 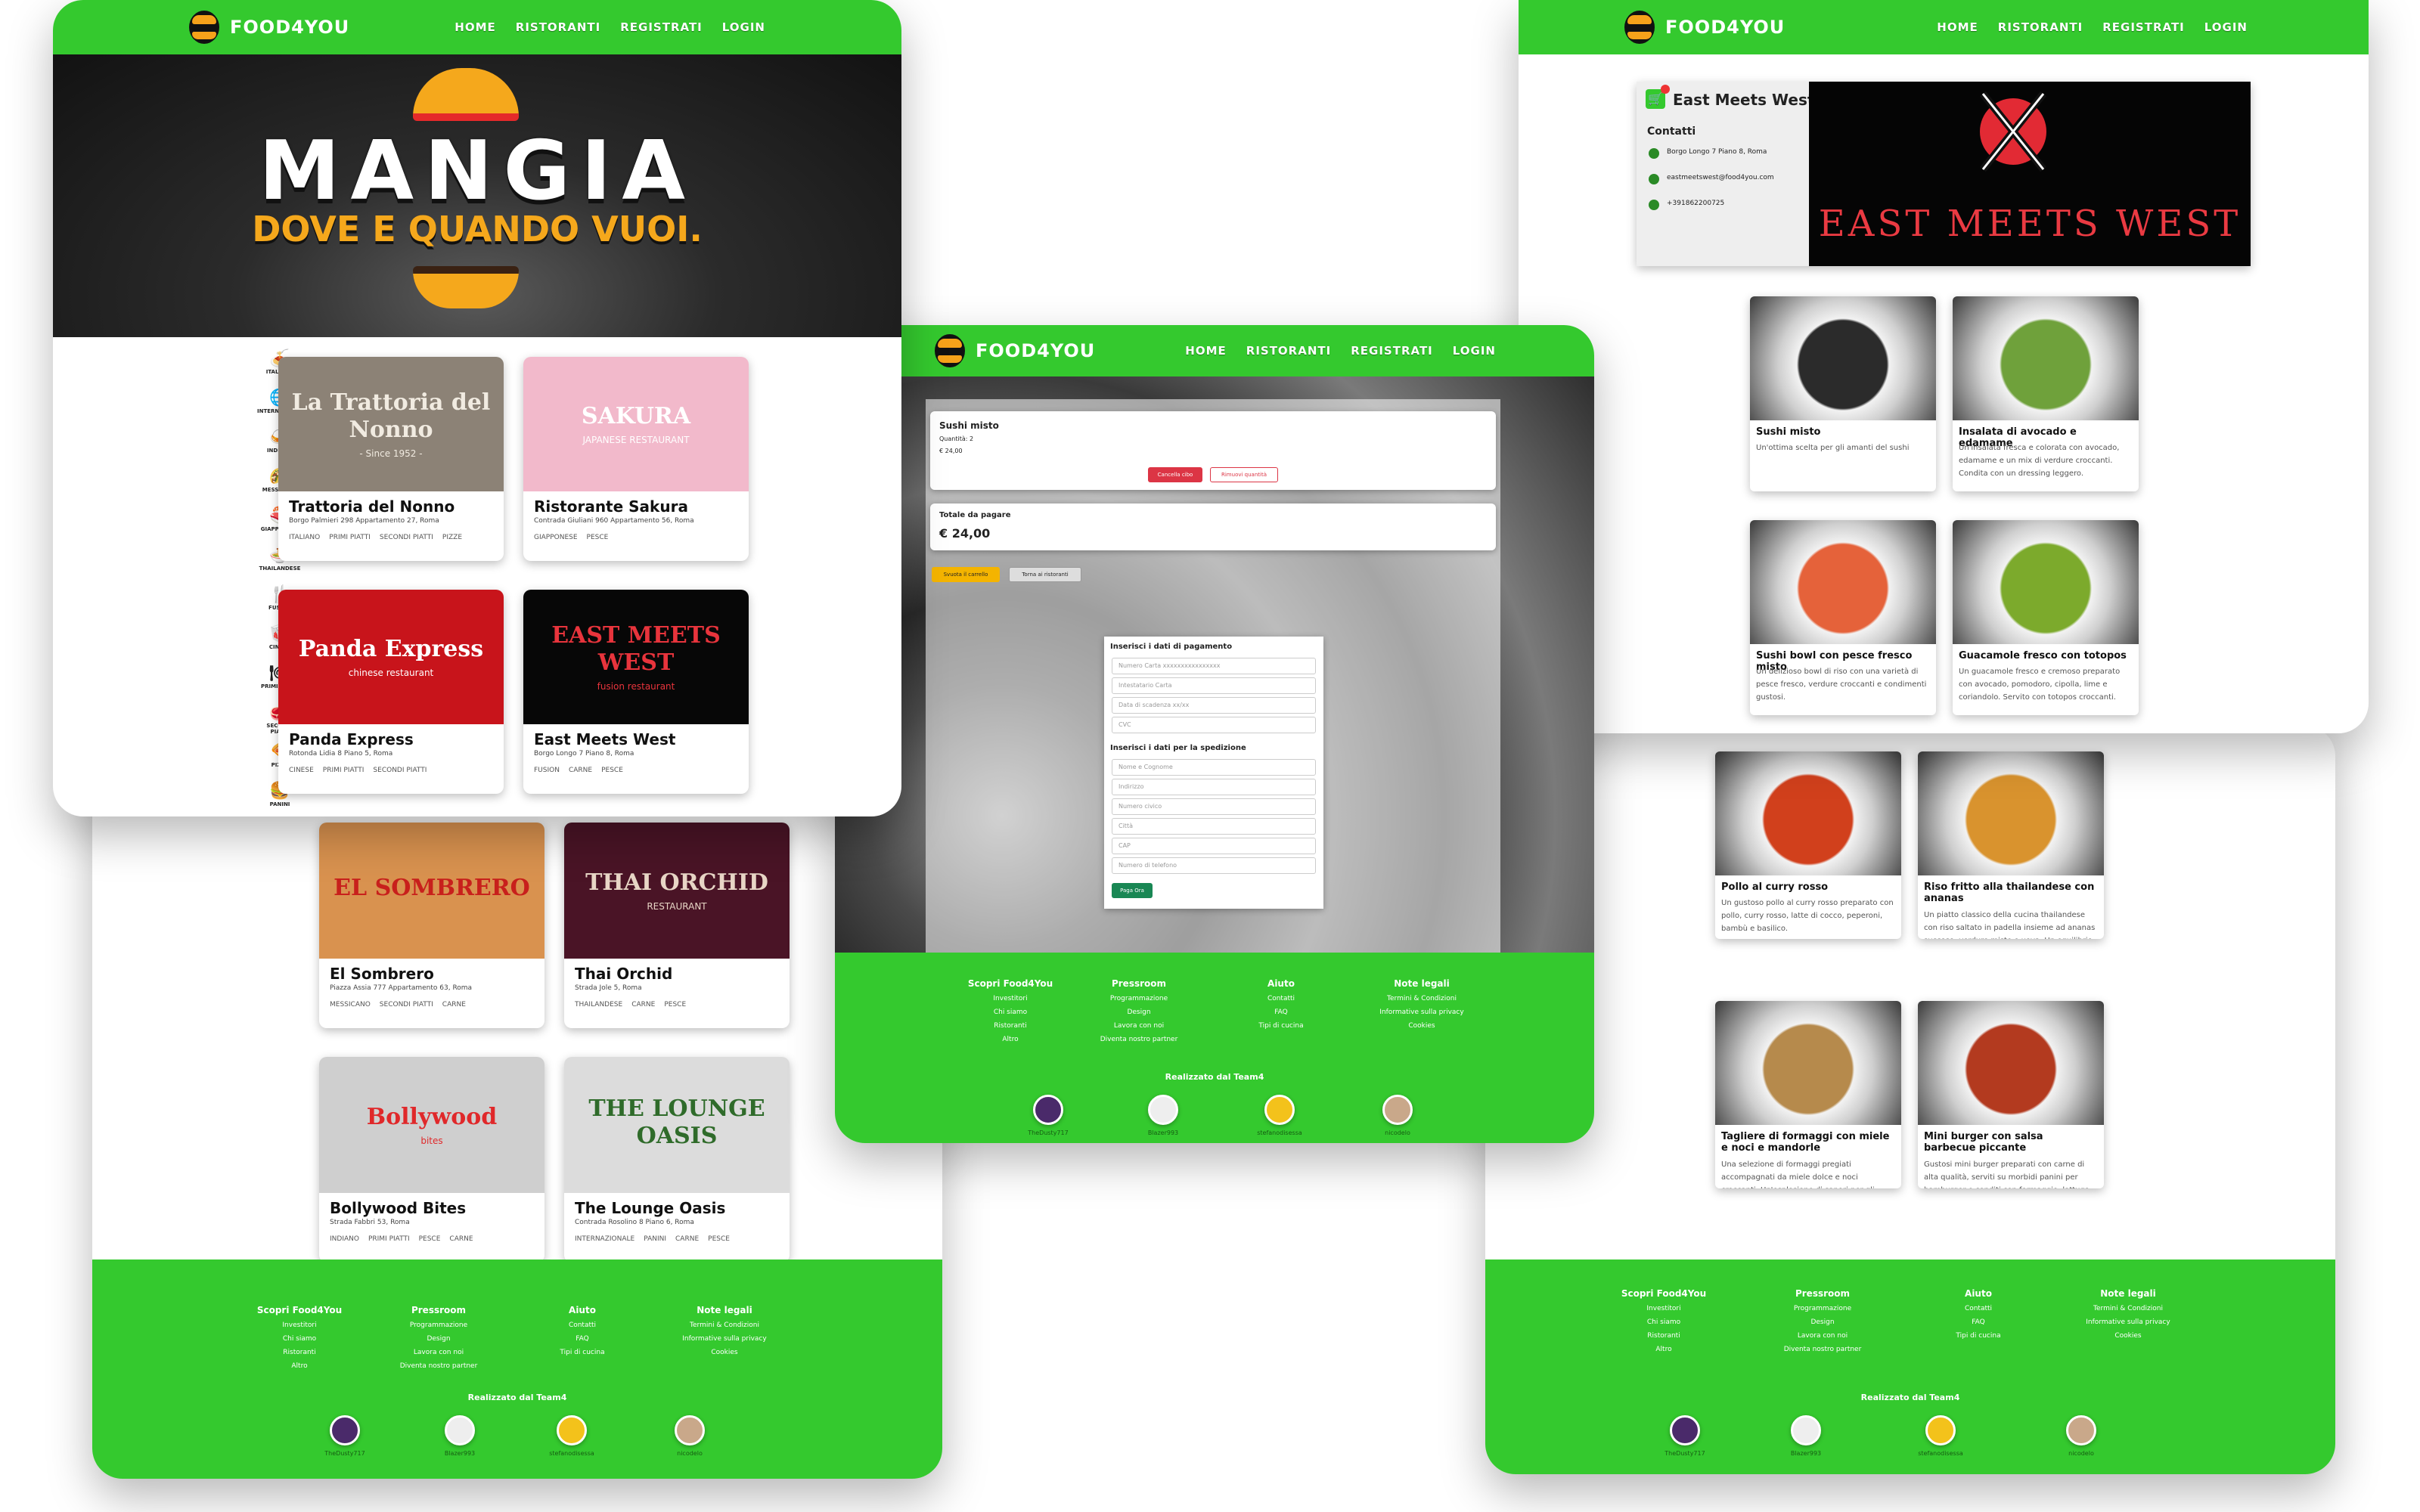 I want to click on restaurant-name: Thai Orchid, so click(x=678, y=974).